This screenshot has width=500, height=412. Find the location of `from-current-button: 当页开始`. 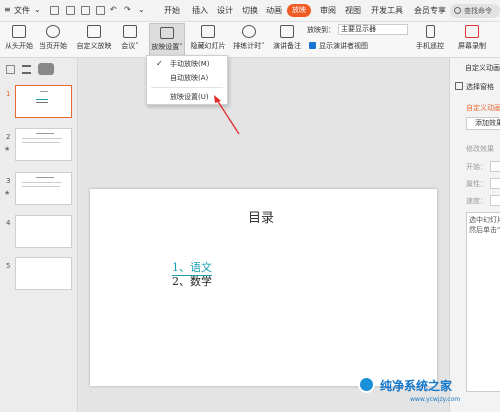

from-current-button: 当页开始 is located at coordinates (53, 40).